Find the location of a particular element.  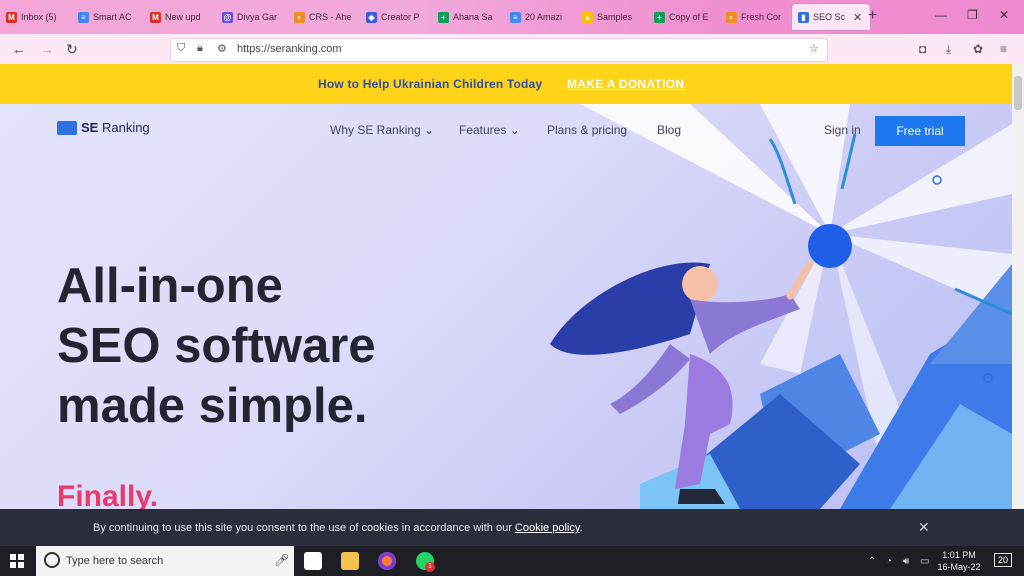

taskbar-clock: 1:01 PM 16-May-22 is located at coordinates (959, 561).